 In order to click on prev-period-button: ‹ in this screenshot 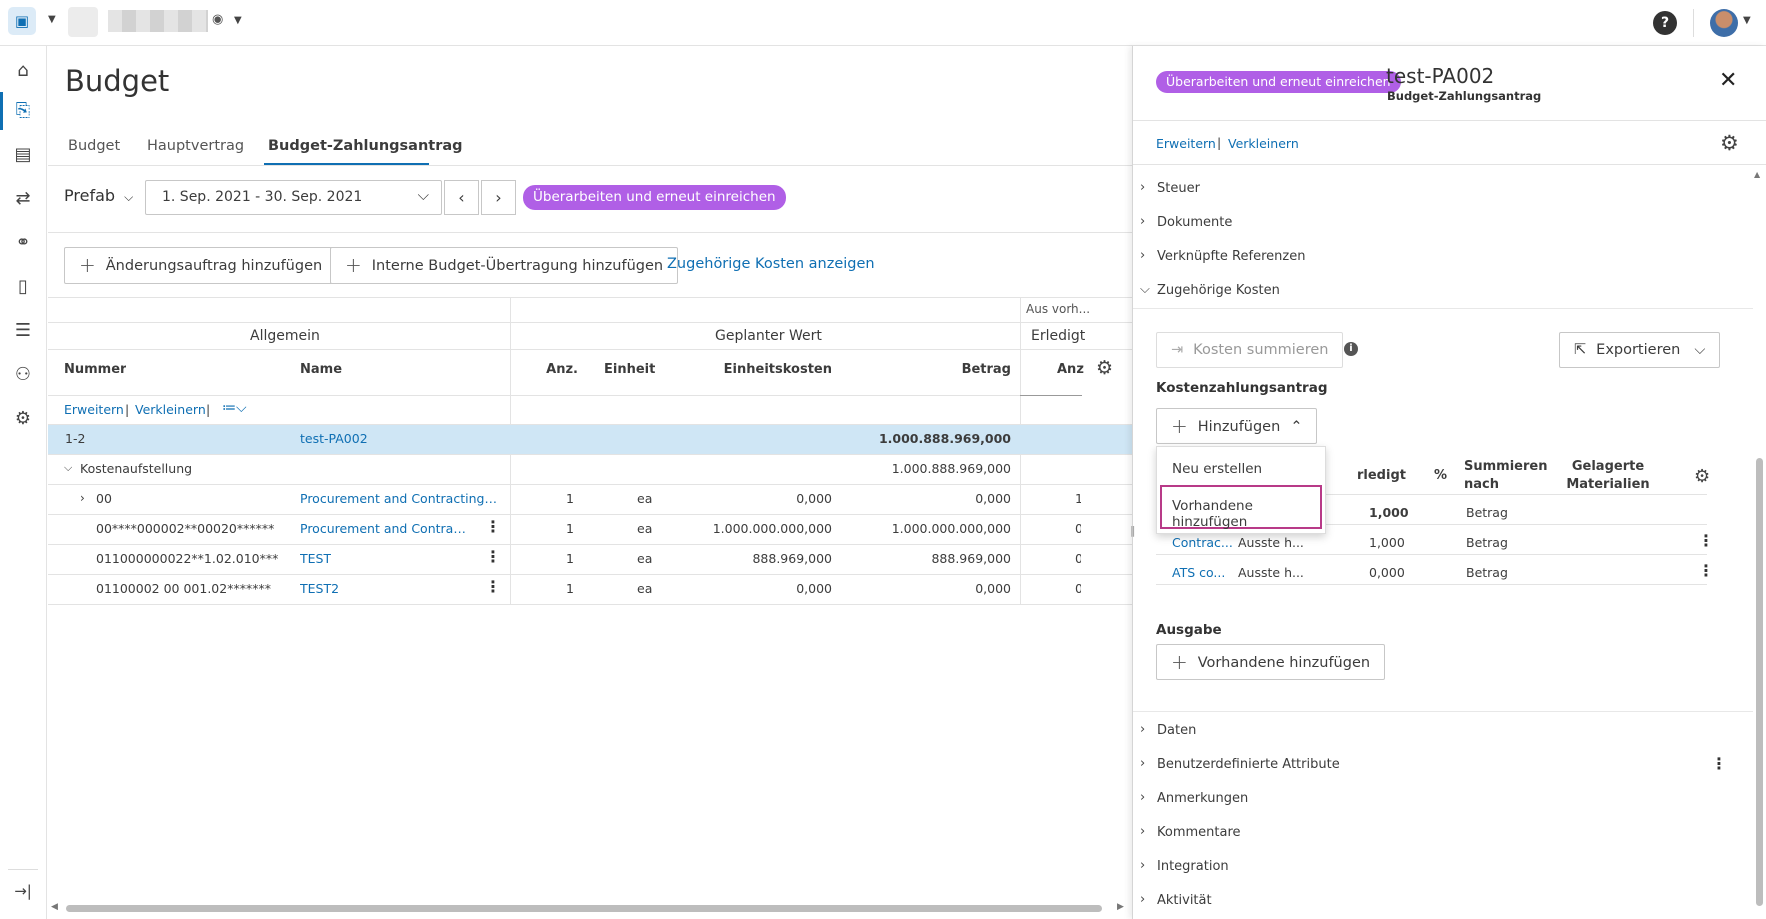, I will do `click(461, 197)`.